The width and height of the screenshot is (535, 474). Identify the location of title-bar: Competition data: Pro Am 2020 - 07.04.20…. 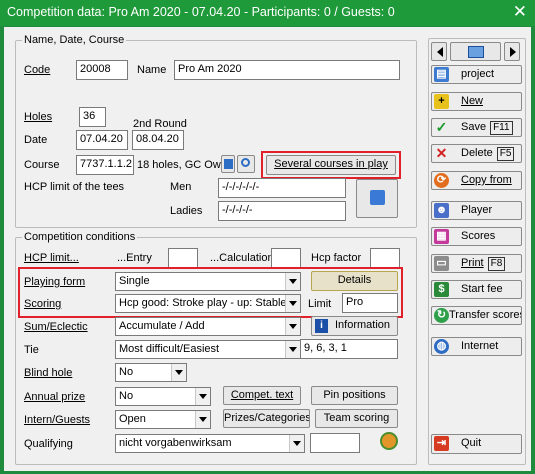
(267, 13).